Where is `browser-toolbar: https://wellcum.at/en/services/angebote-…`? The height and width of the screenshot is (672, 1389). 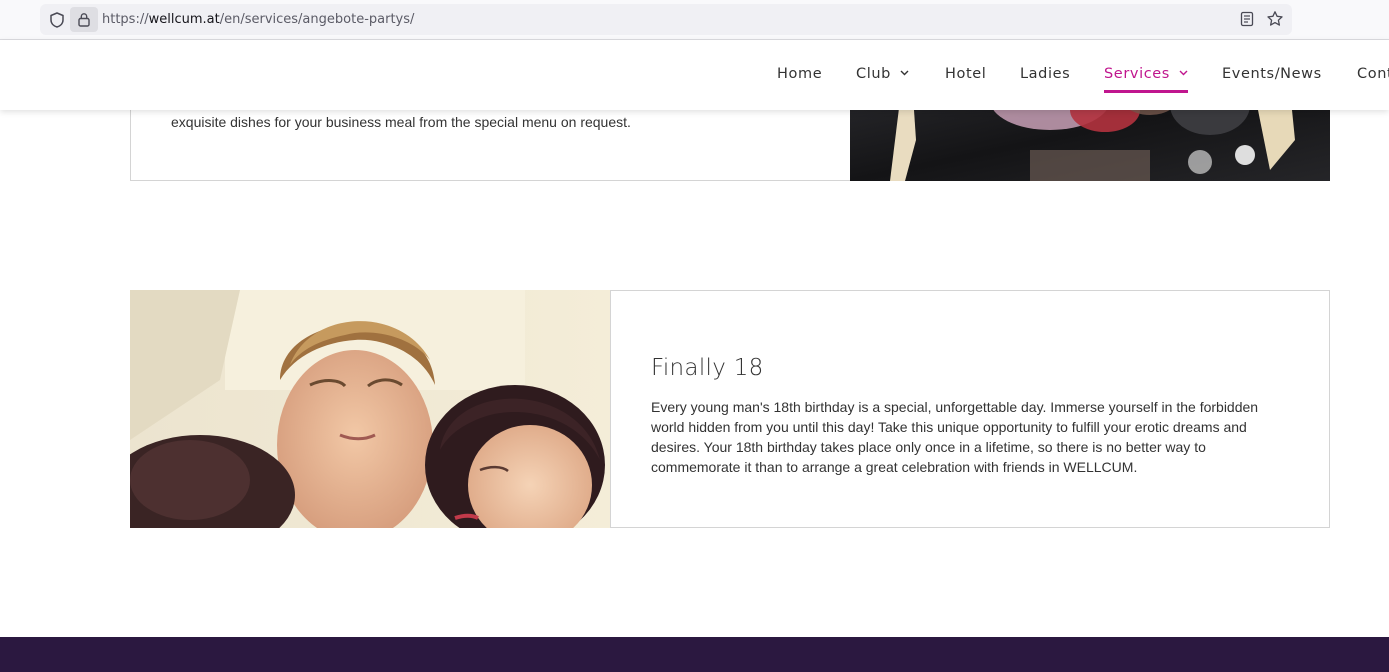
browser-toolbar: https://wellcum.at/en/services/angebote-… is located at coordinates (694, 20).